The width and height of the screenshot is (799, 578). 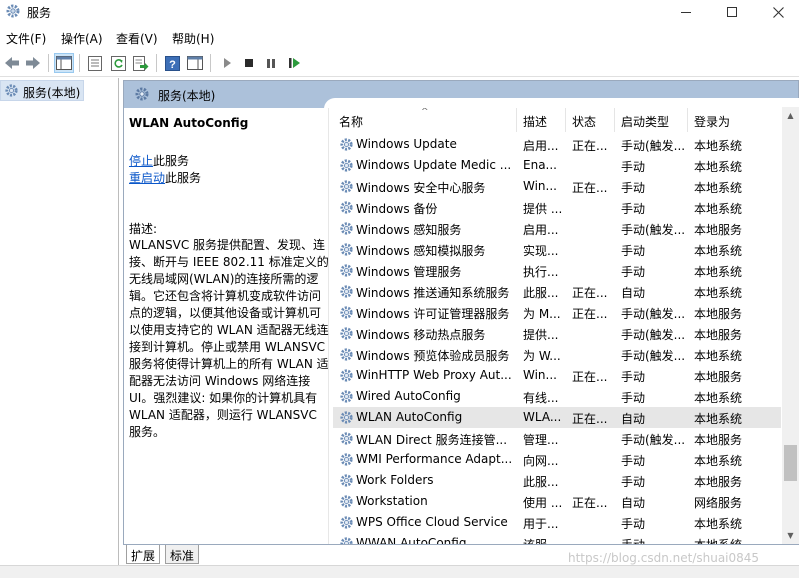 I want to click on tab-extended: 扩展, so click(x=143, y=554).